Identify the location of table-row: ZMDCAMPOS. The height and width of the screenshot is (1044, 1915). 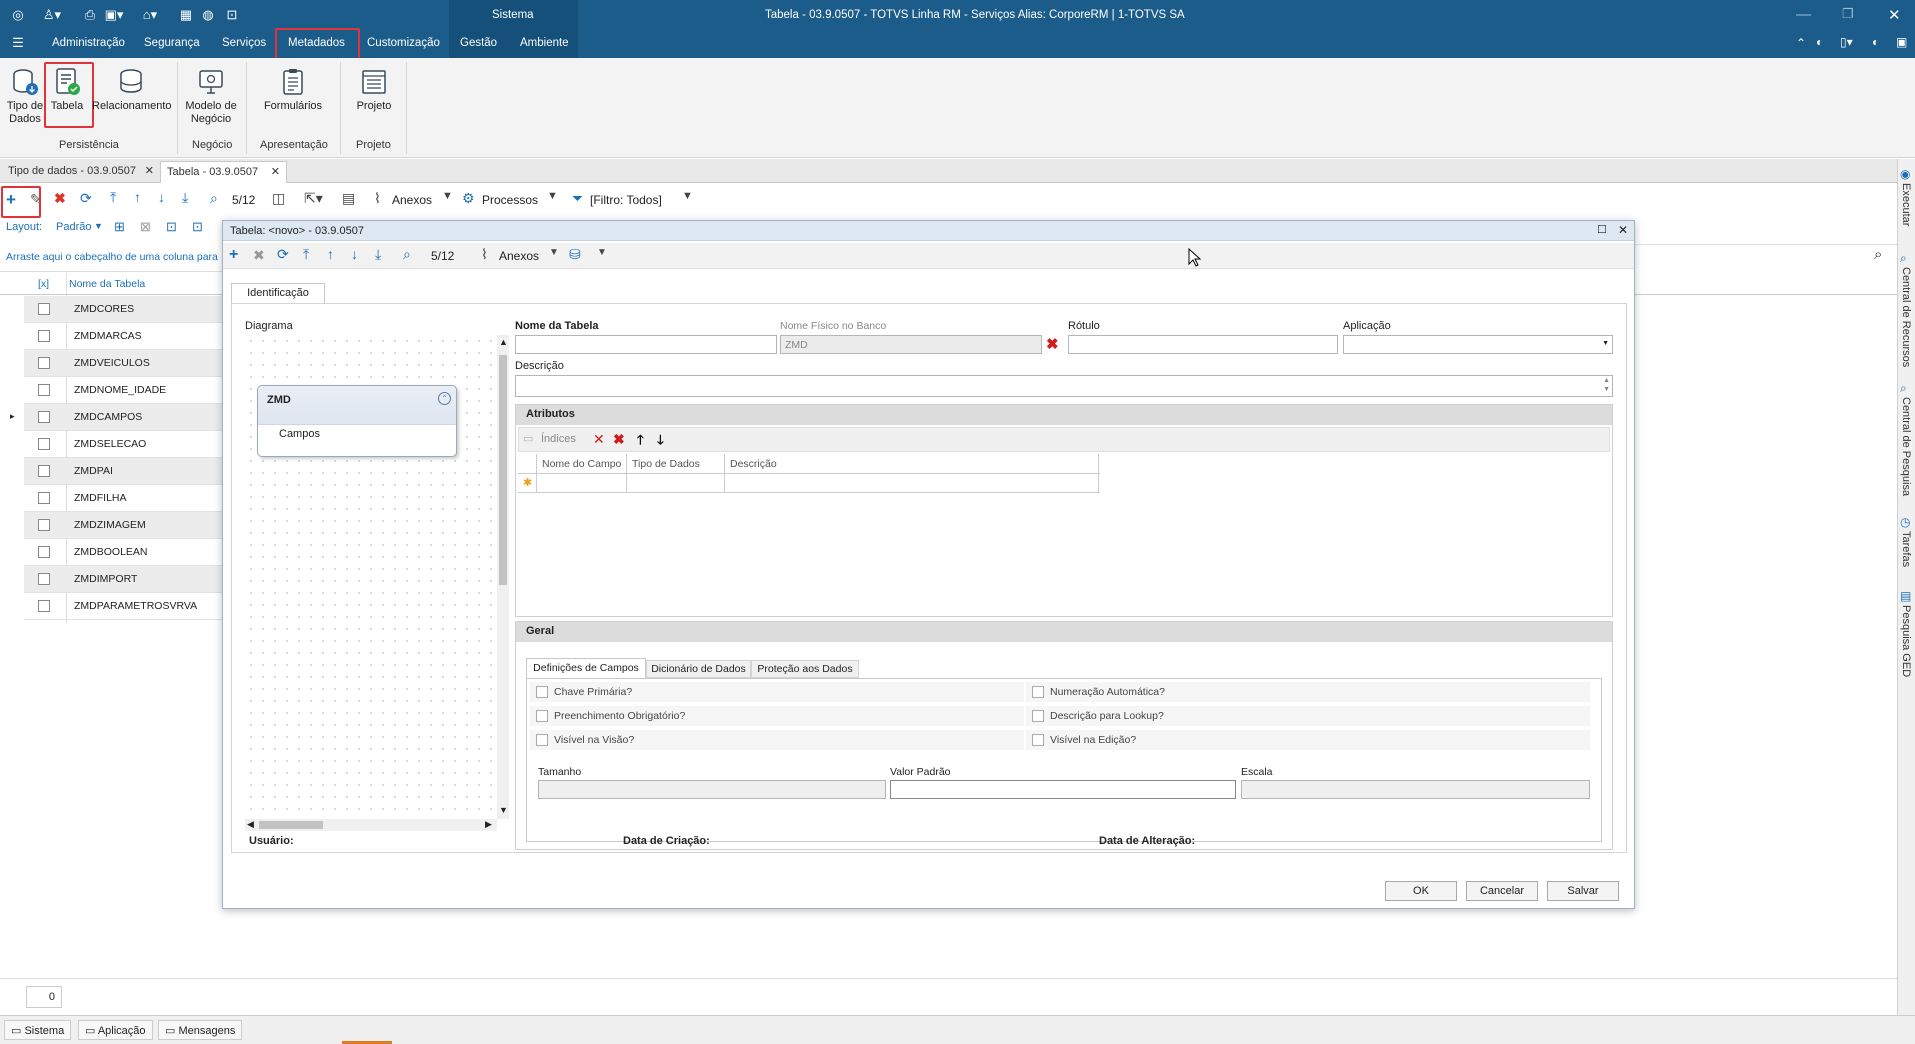
(123, 417).